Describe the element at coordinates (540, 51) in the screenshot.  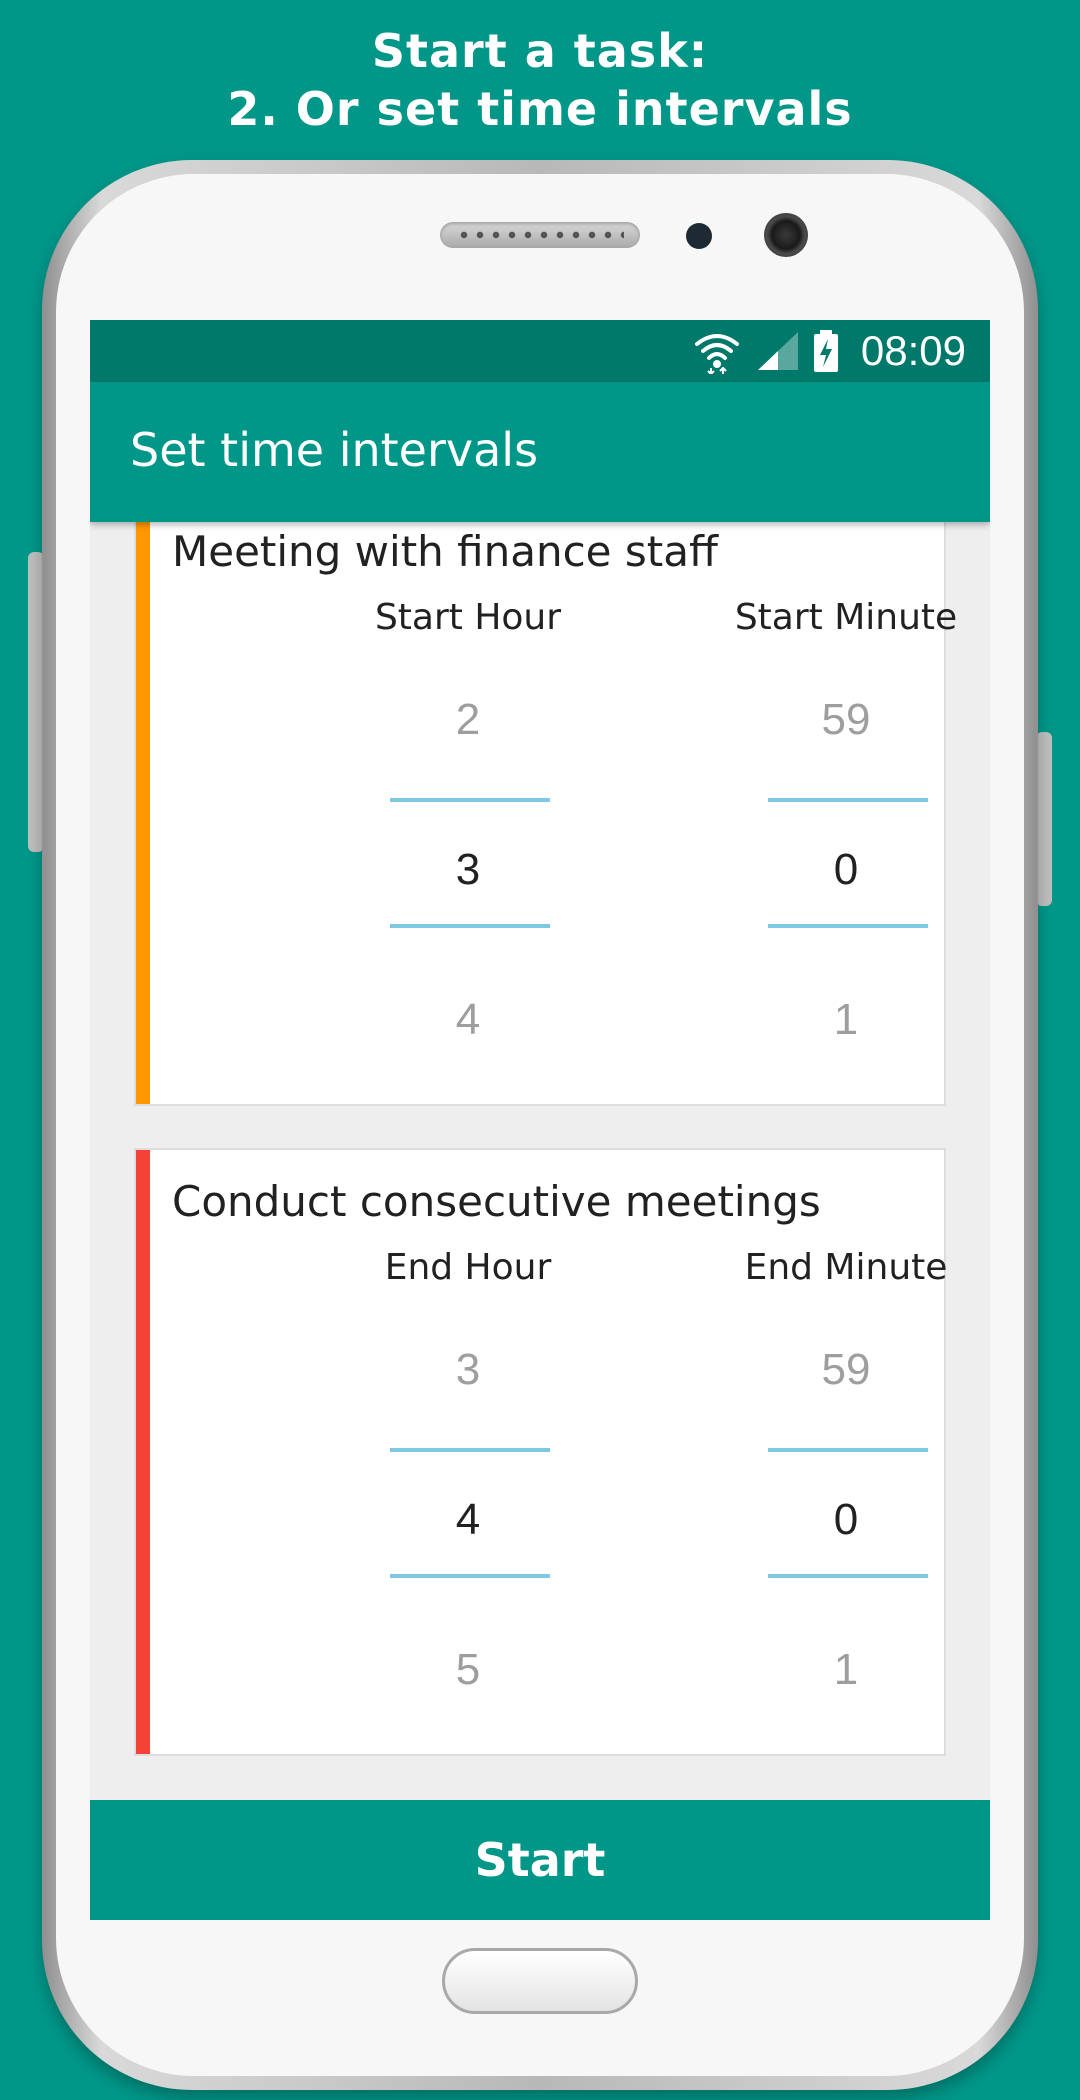
I see `promo-line-1: Start a task:` at that location.